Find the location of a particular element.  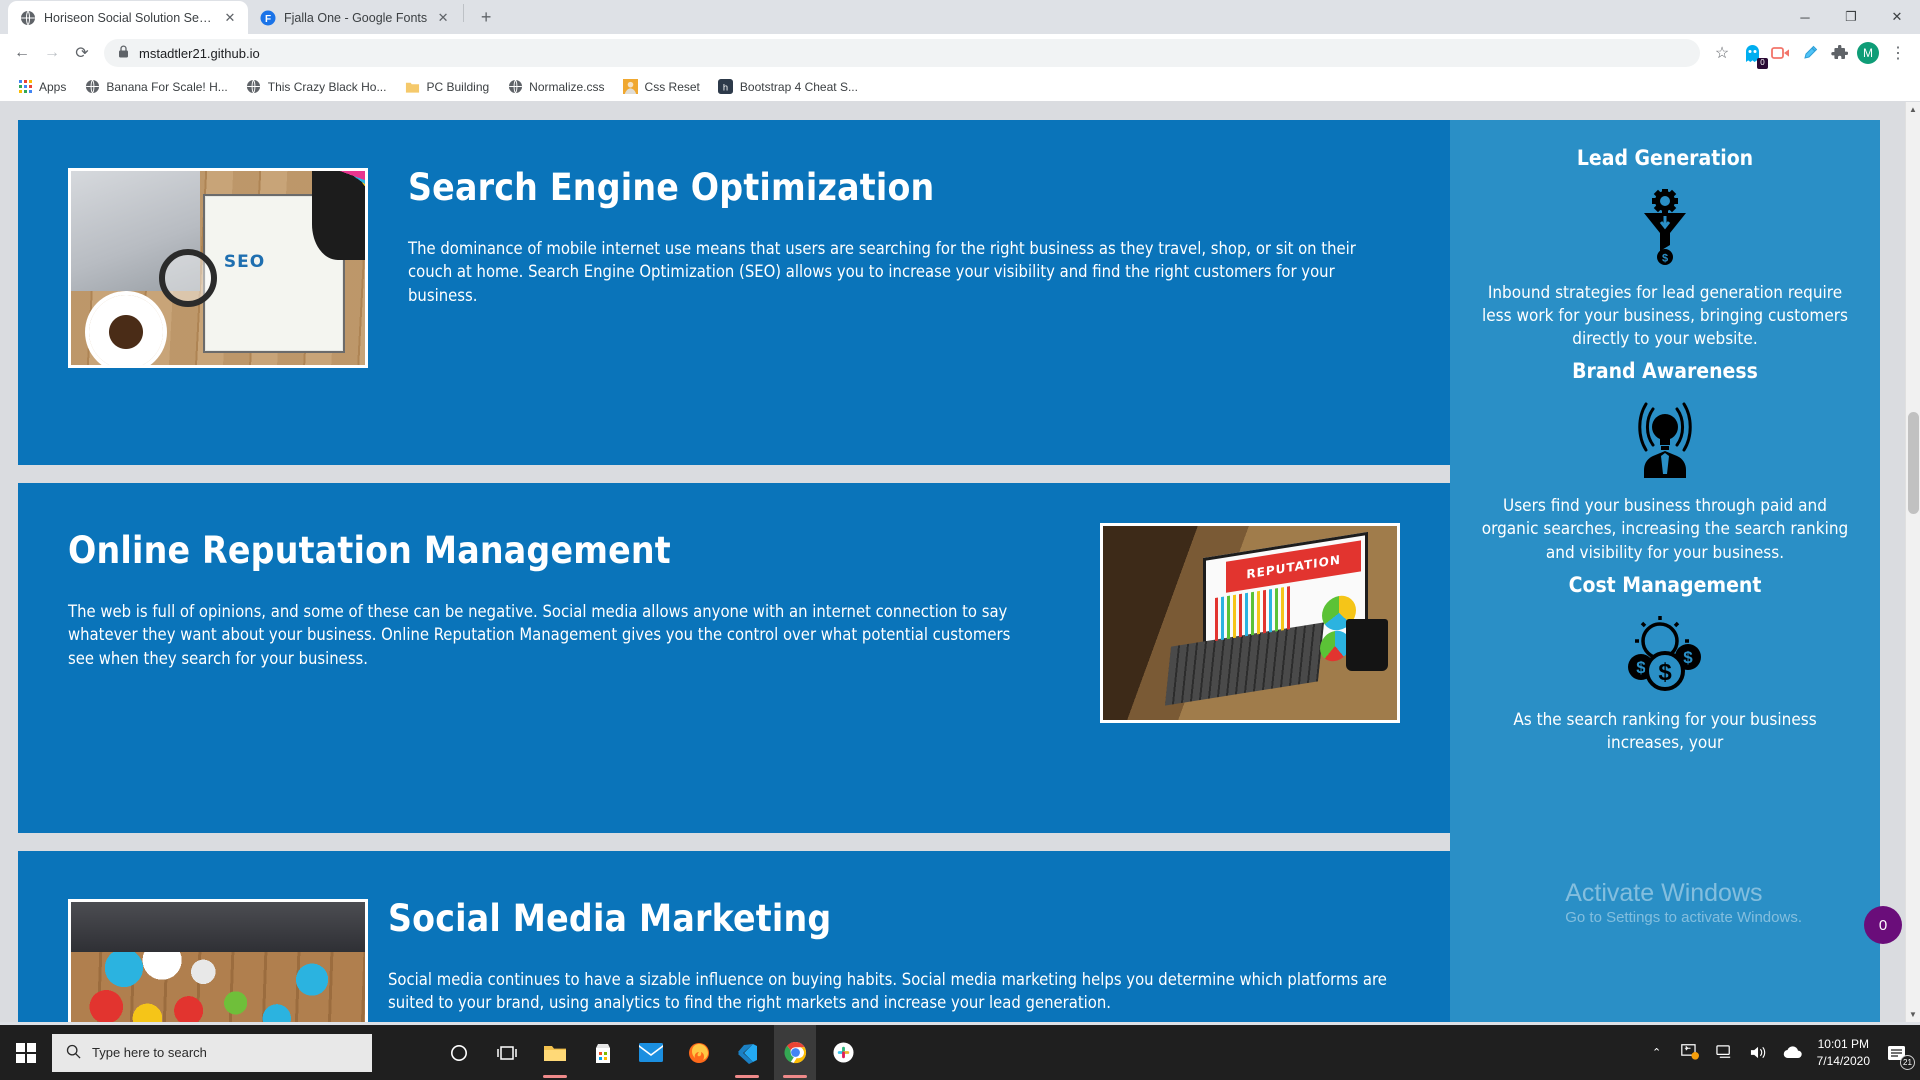

bookmark-normalize-css: Normalize.css is located at coordinates (555, 87).